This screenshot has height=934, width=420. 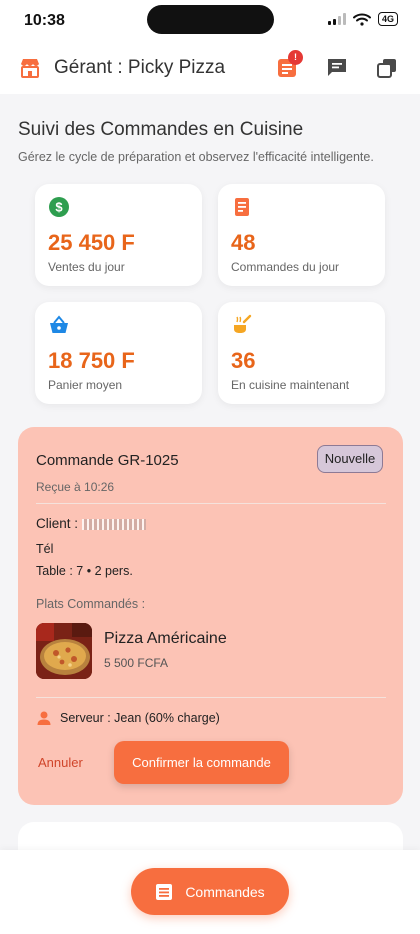 I want to click on dollar-icon: $, so click(x=59, y=207).